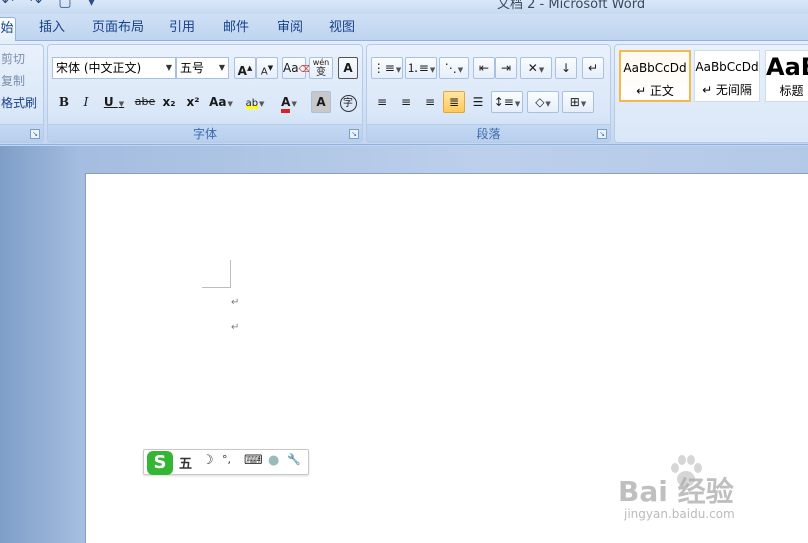 Image resolution: width=808 pixels, height=543 pixels. I want to click on distributed-icon: ☰, so click(478, 102).